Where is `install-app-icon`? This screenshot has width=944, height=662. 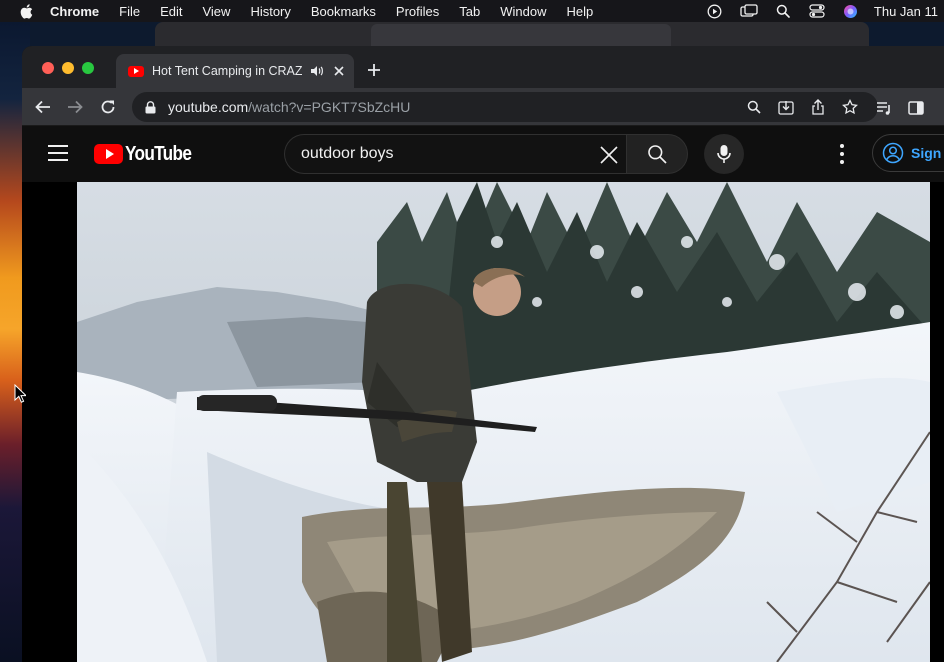
install-app-icon is located at coordinates (786, 107).